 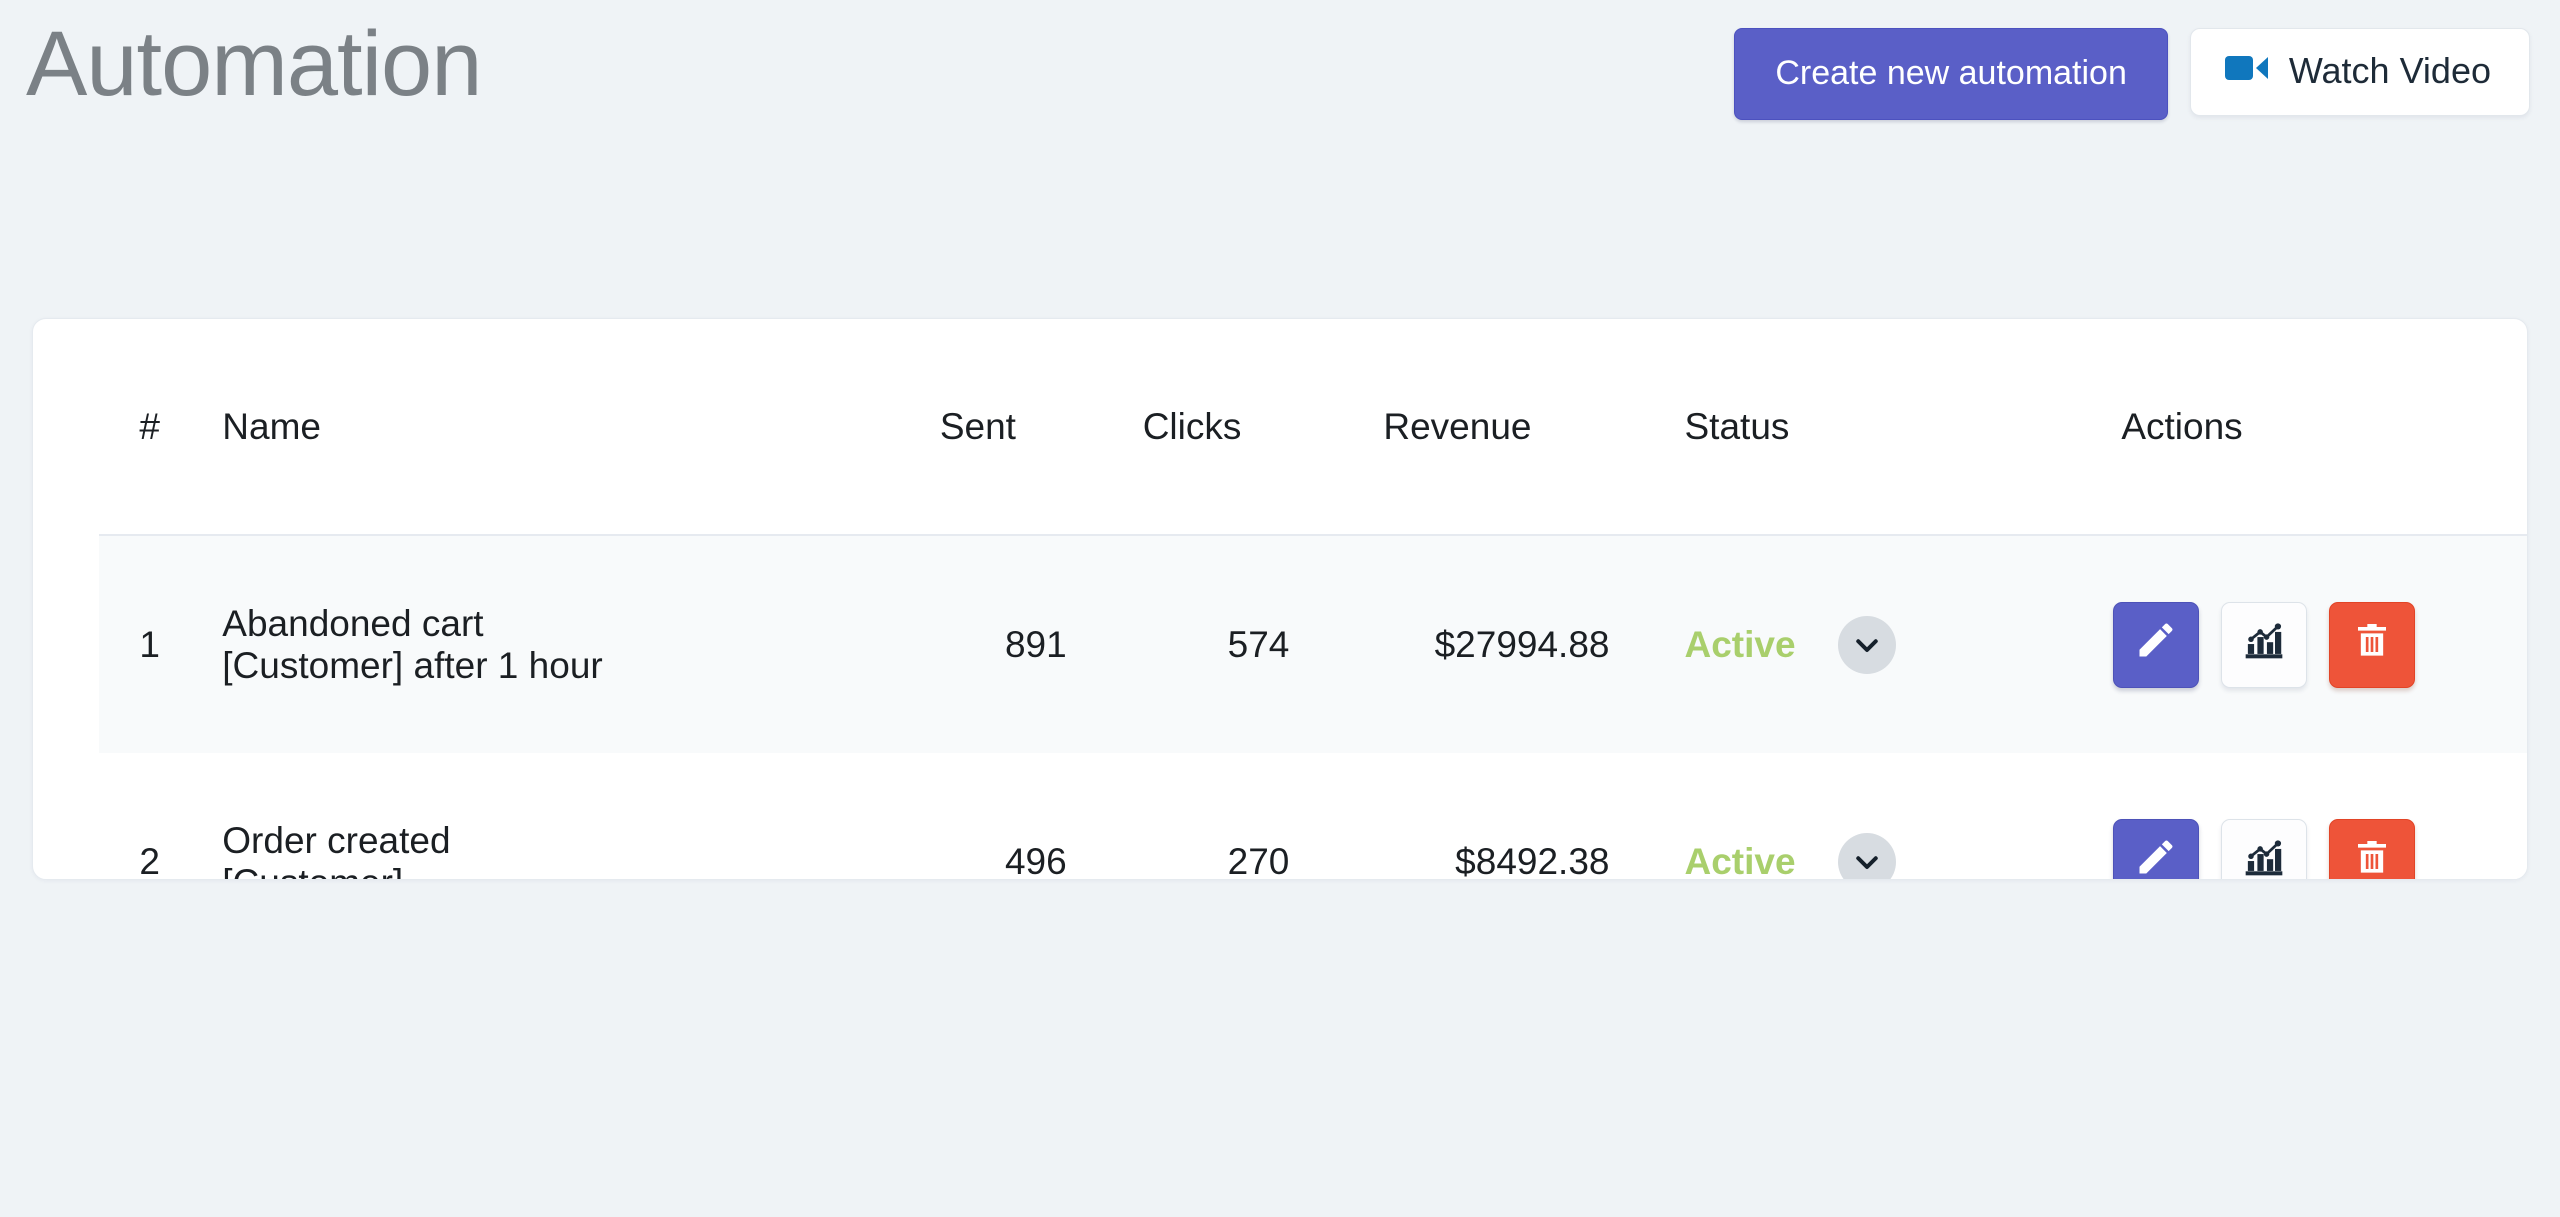 What do you see at coordinates (353, 624) in the screenshot?
I see `row-name-line-1: Abandoned cart` at bounding box center [353, 624].